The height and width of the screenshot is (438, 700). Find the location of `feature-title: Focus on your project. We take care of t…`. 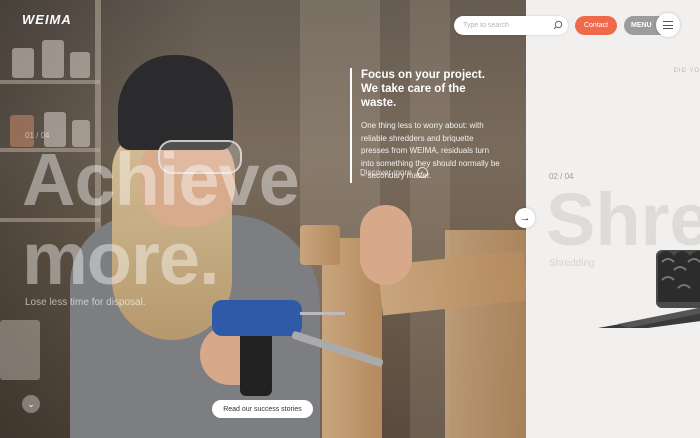

feature-title: Focus on your project. We take care of t… is located at coordinates (423, 89).